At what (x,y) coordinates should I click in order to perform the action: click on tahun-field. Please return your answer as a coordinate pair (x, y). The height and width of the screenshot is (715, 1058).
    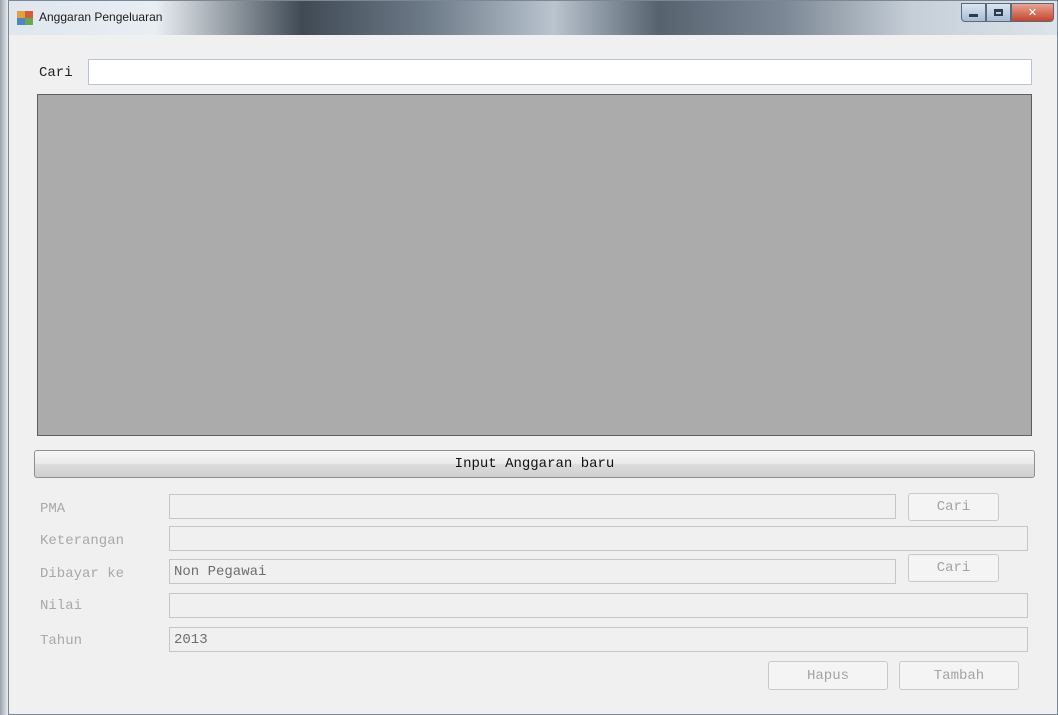
    Looking at the image, I should click on (598, 639).